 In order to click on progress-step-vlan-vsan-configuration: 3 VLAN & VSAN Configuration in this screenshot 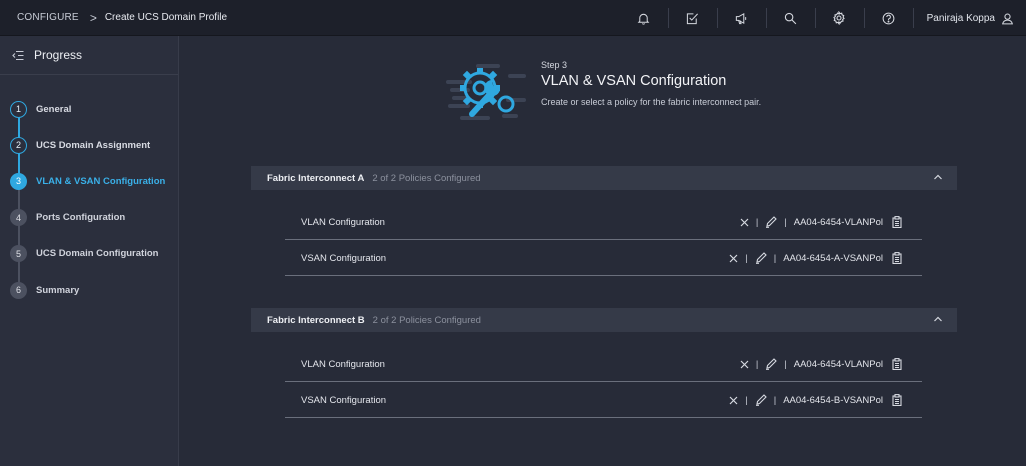, I will do `click(89, 181)`.